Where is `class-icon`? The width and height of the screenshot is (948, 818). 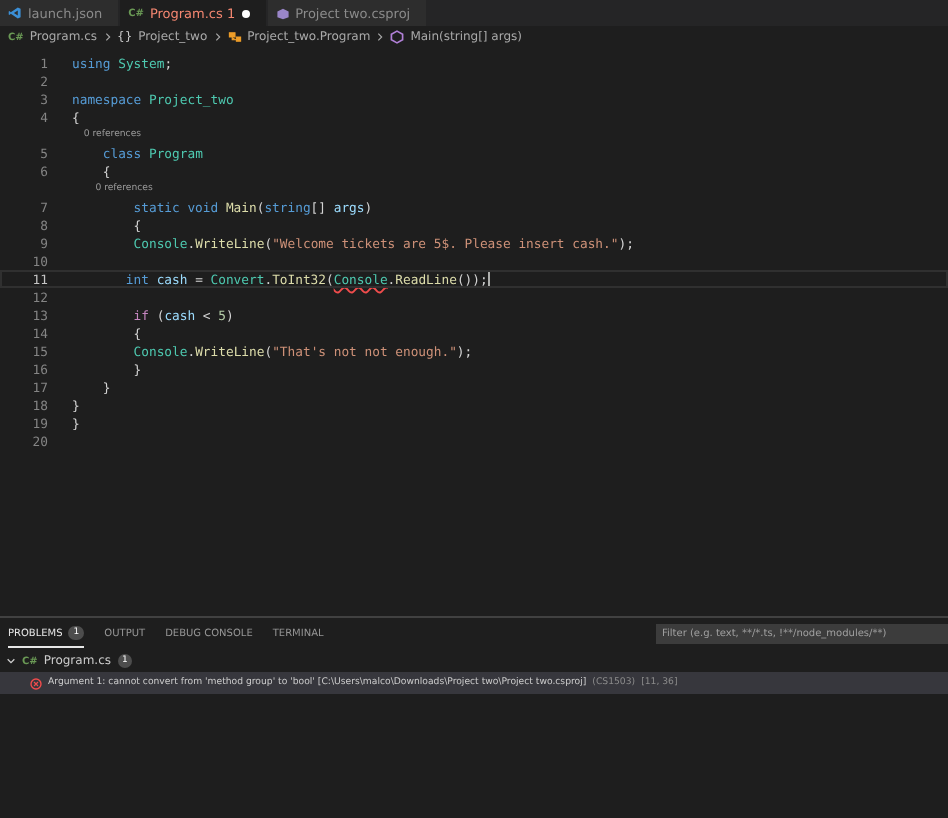 class-icon is located at coordinates (234, 37).